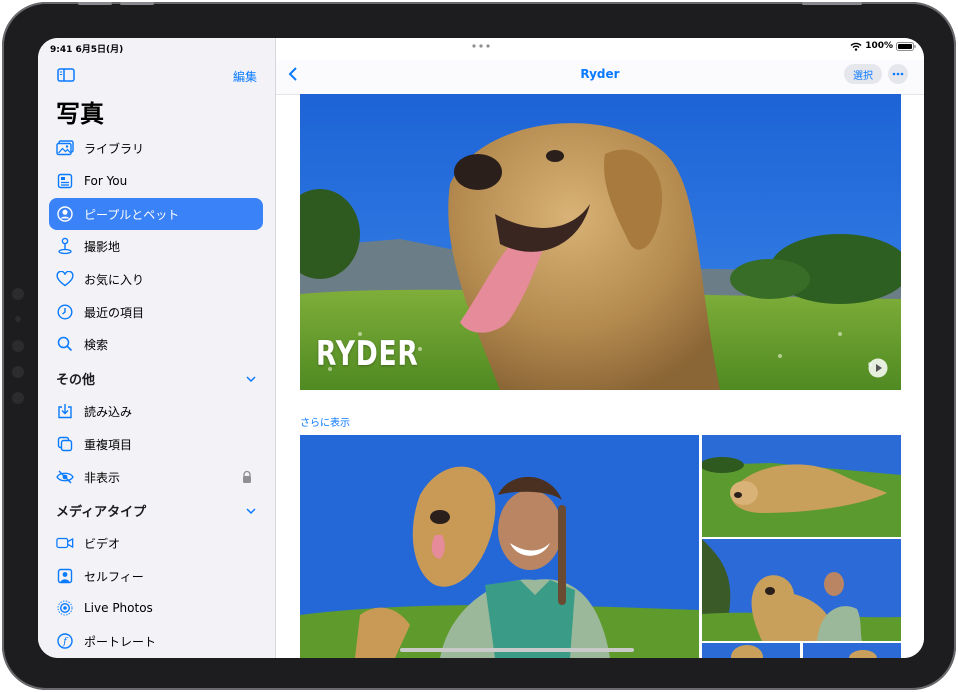  Describe the element at coordinates (156, 181) in the screenshot. I see `sidebar-item-for-you: For You` at that location.